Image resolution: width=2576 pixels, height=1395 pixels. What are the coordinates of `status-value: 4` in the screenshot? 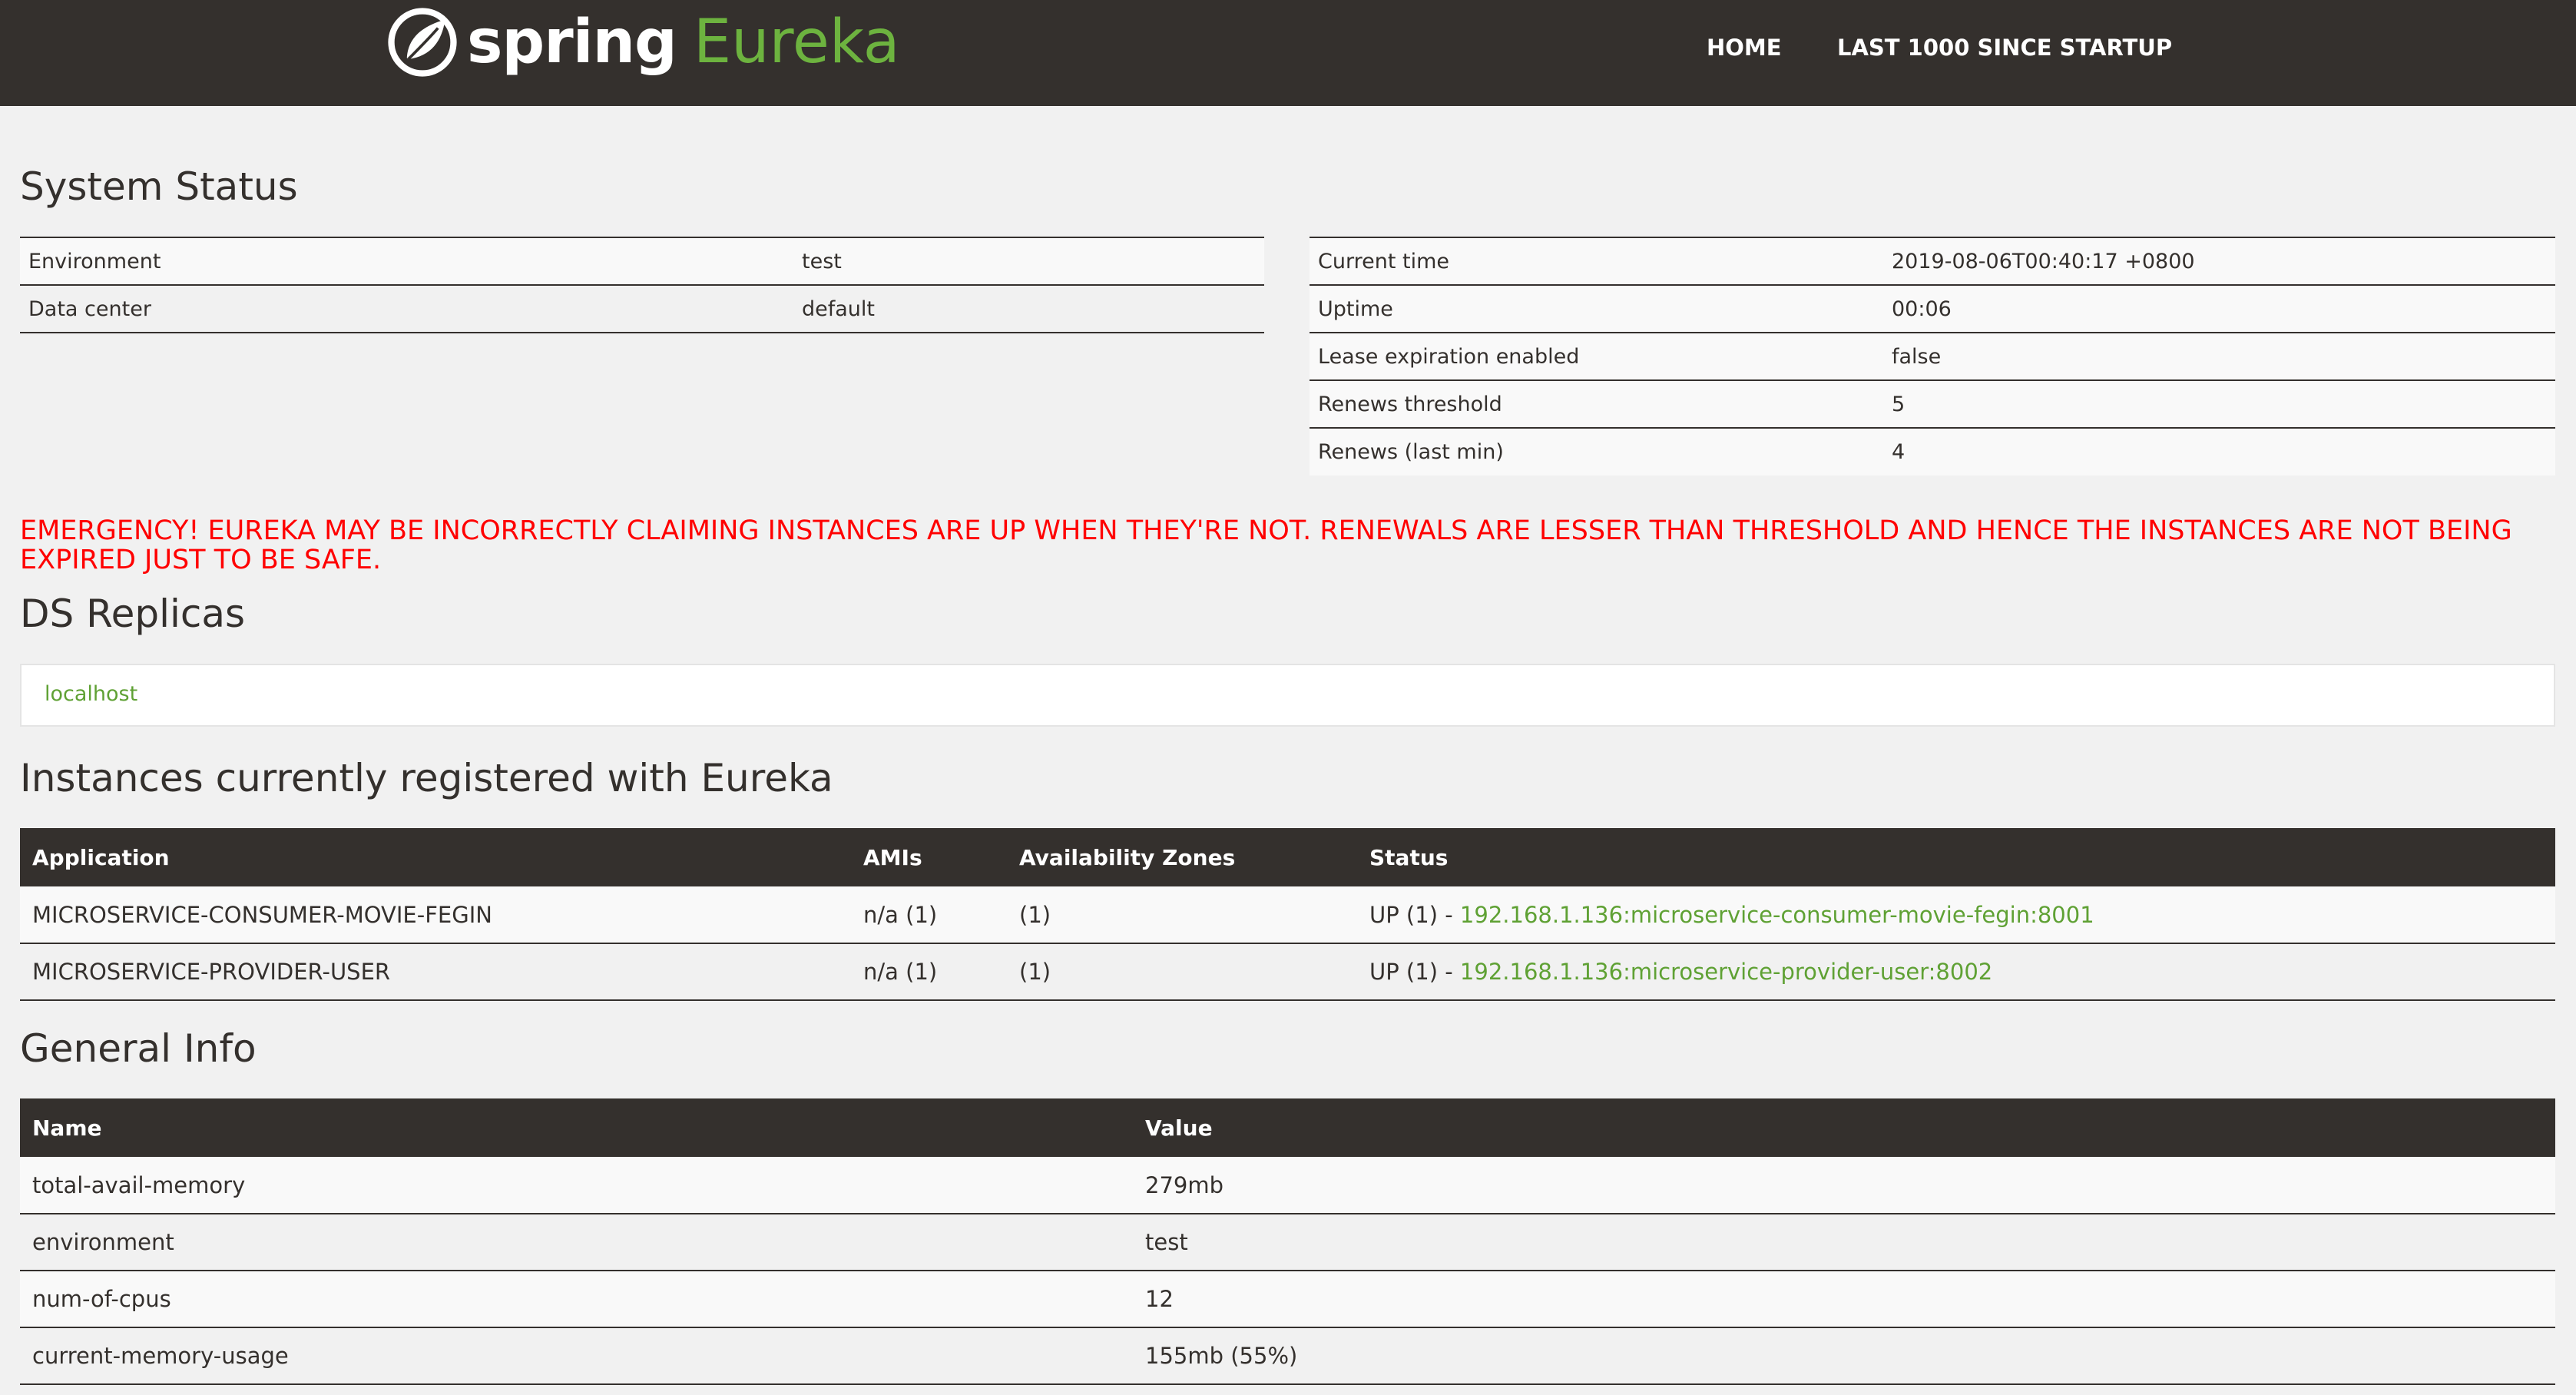 It's located at (1899, 452).